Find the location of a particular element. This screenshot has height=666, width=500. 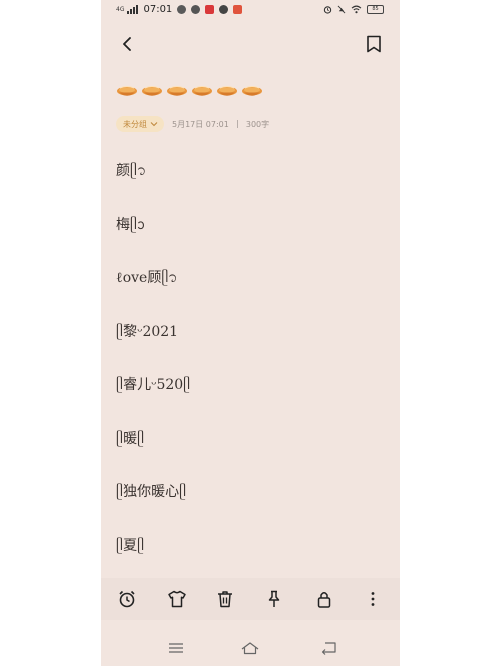

delete-button is located at coordinates (225, 599).